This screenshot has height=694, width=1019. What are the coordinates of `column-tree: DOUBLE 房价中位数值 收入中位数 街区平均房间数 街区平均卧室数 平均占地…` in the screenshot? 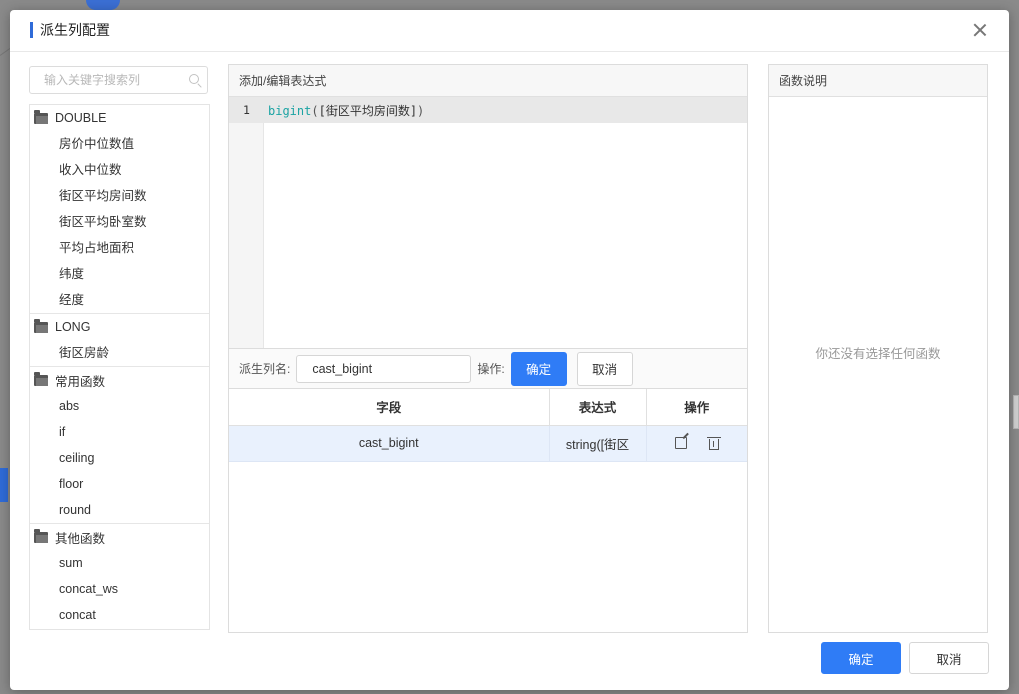 It's located at (119, 367).